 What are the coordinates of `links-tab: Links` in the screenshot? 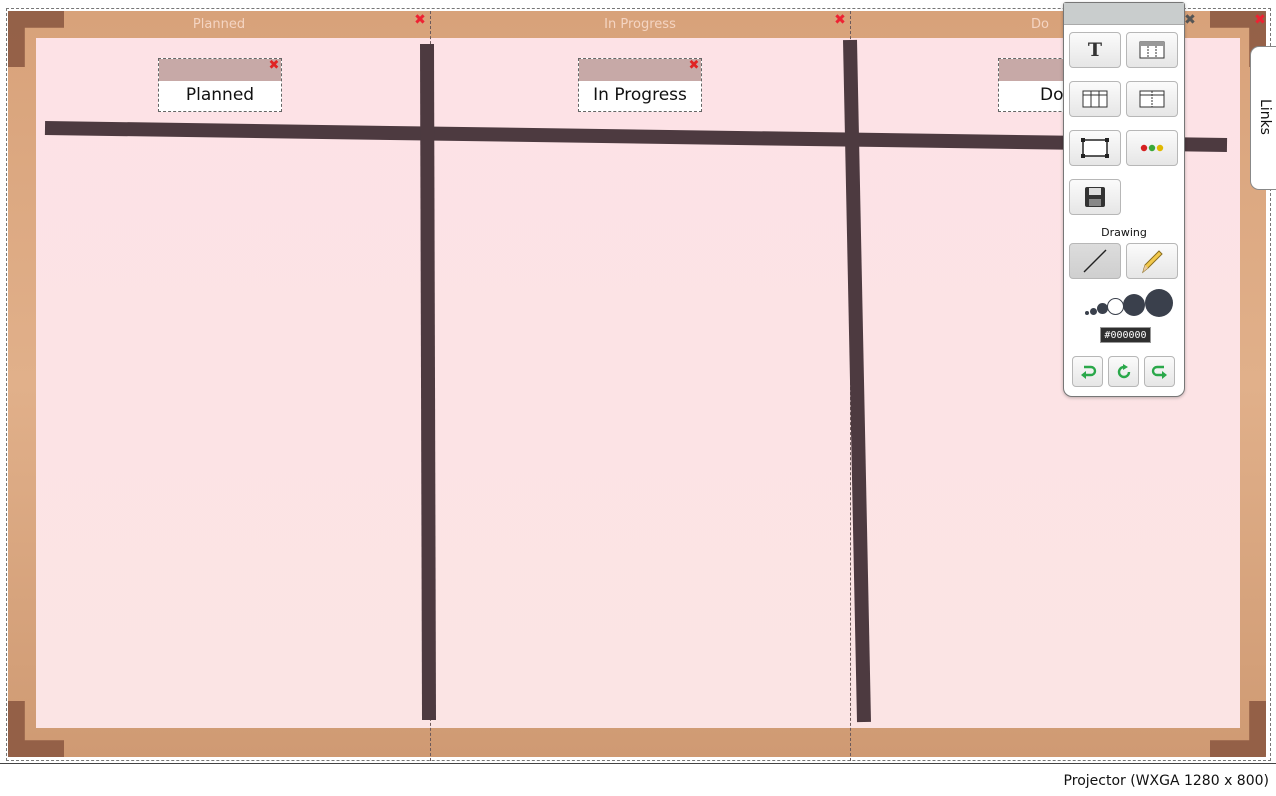 It's located at (1263, 118).